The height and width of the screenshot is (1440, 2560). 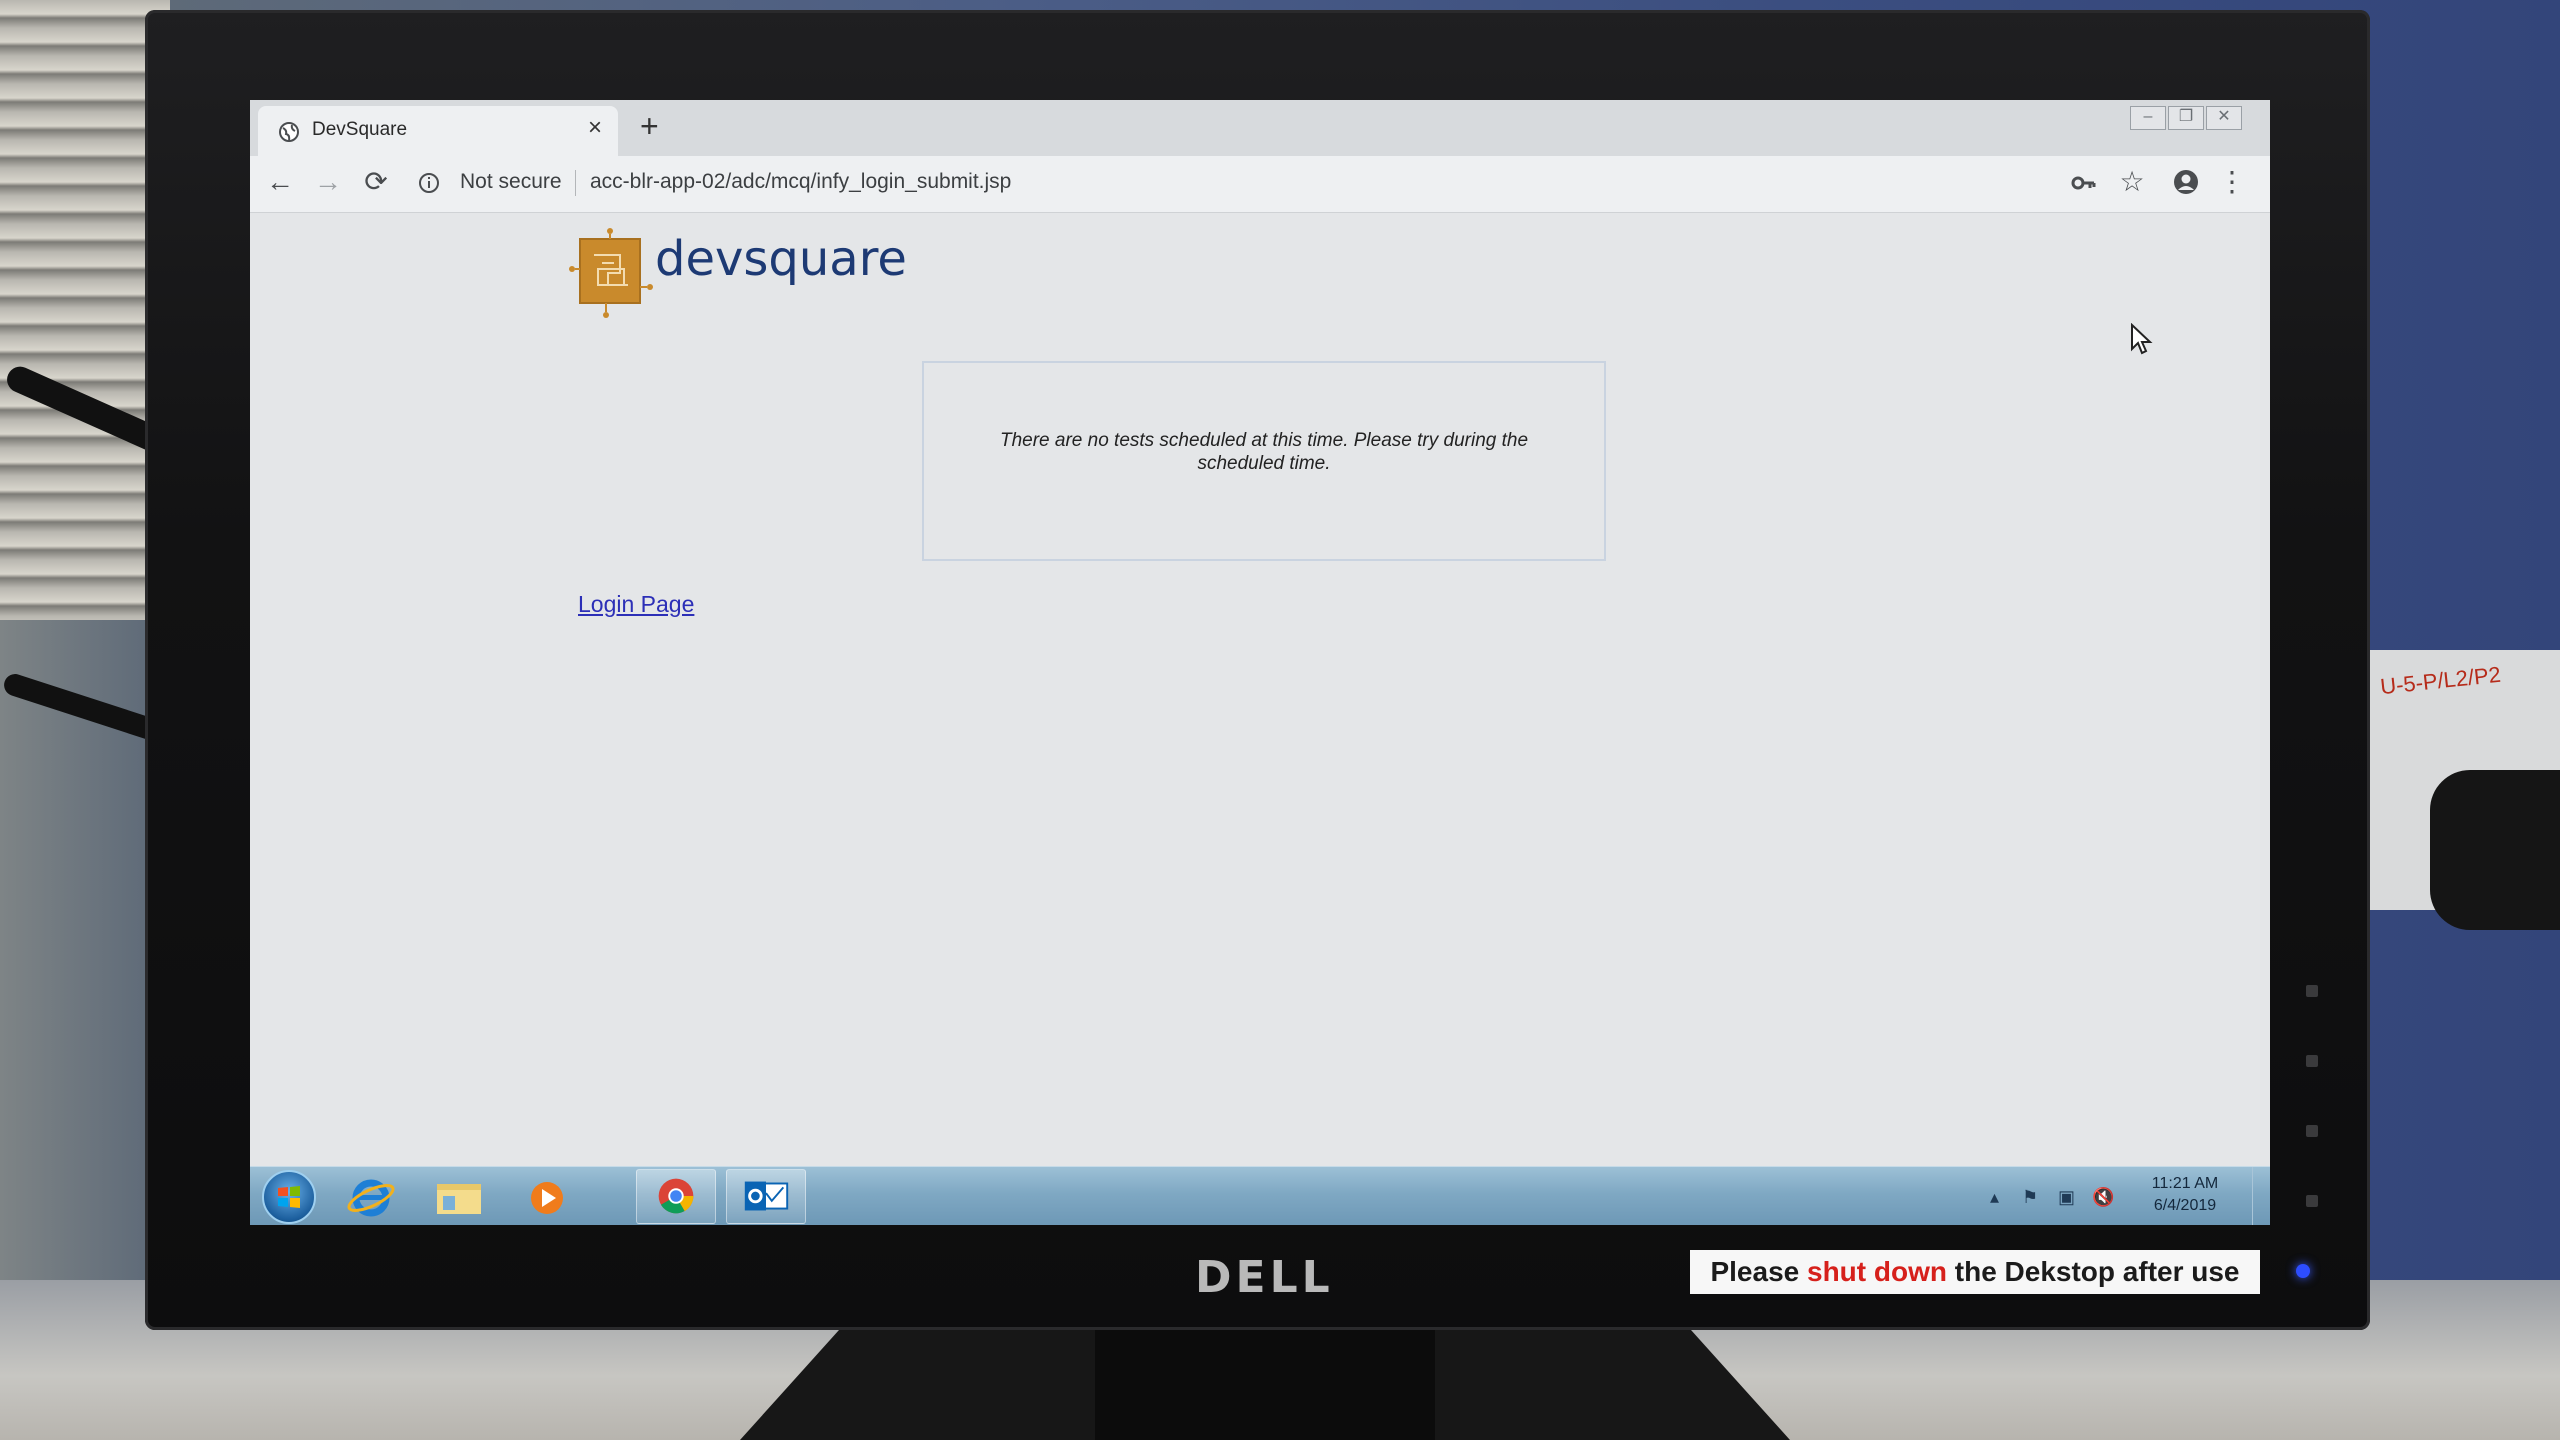 I want to click on omnibox-divider, so click(x=575, y=183).